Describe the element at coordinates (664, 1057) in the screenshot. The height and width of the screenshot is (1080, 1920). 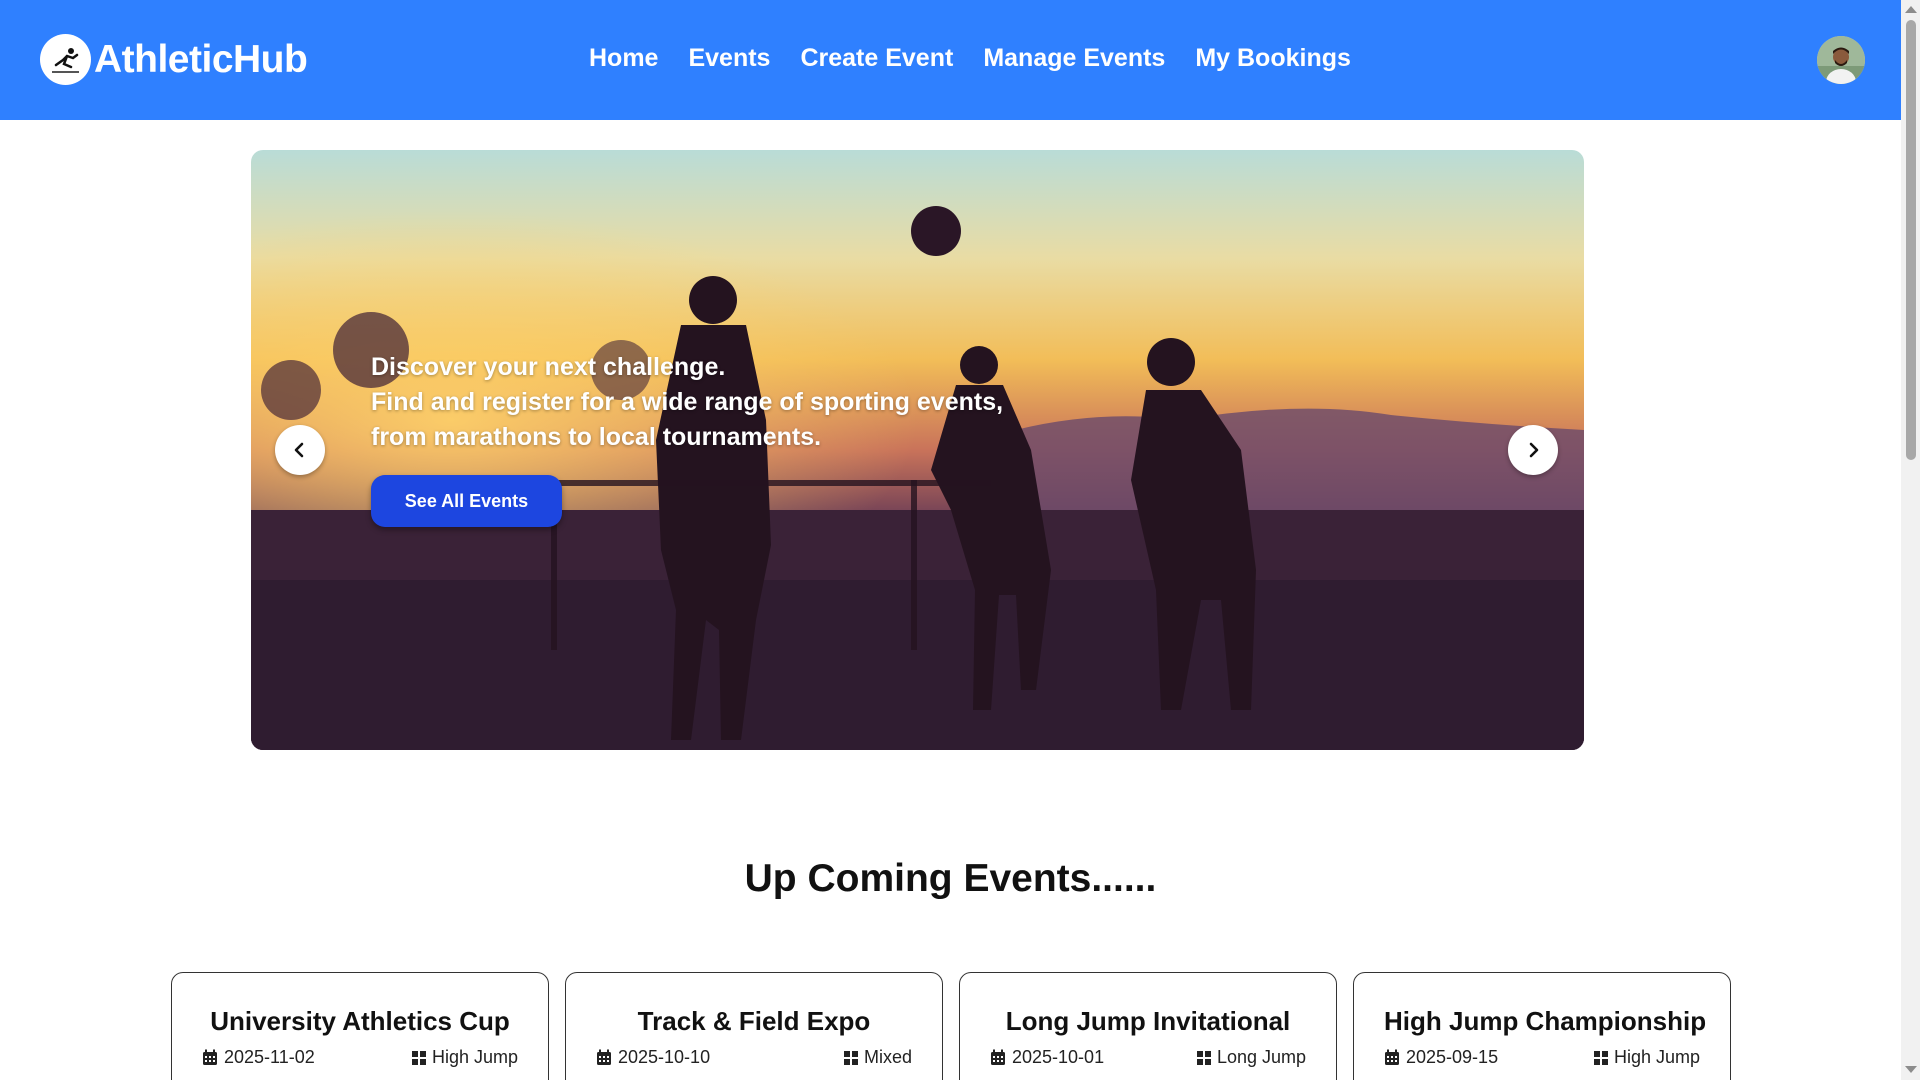
I see `event-date-text: 2025-10-10` at that location.